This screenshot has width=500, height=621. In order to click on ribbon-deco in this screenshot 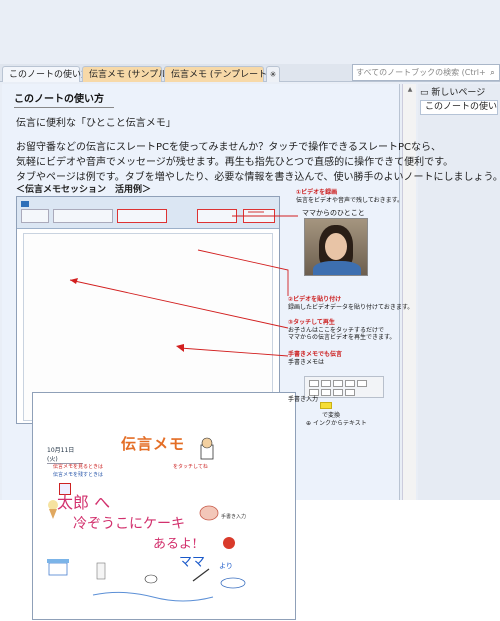, I will do `click(153, 596)`.